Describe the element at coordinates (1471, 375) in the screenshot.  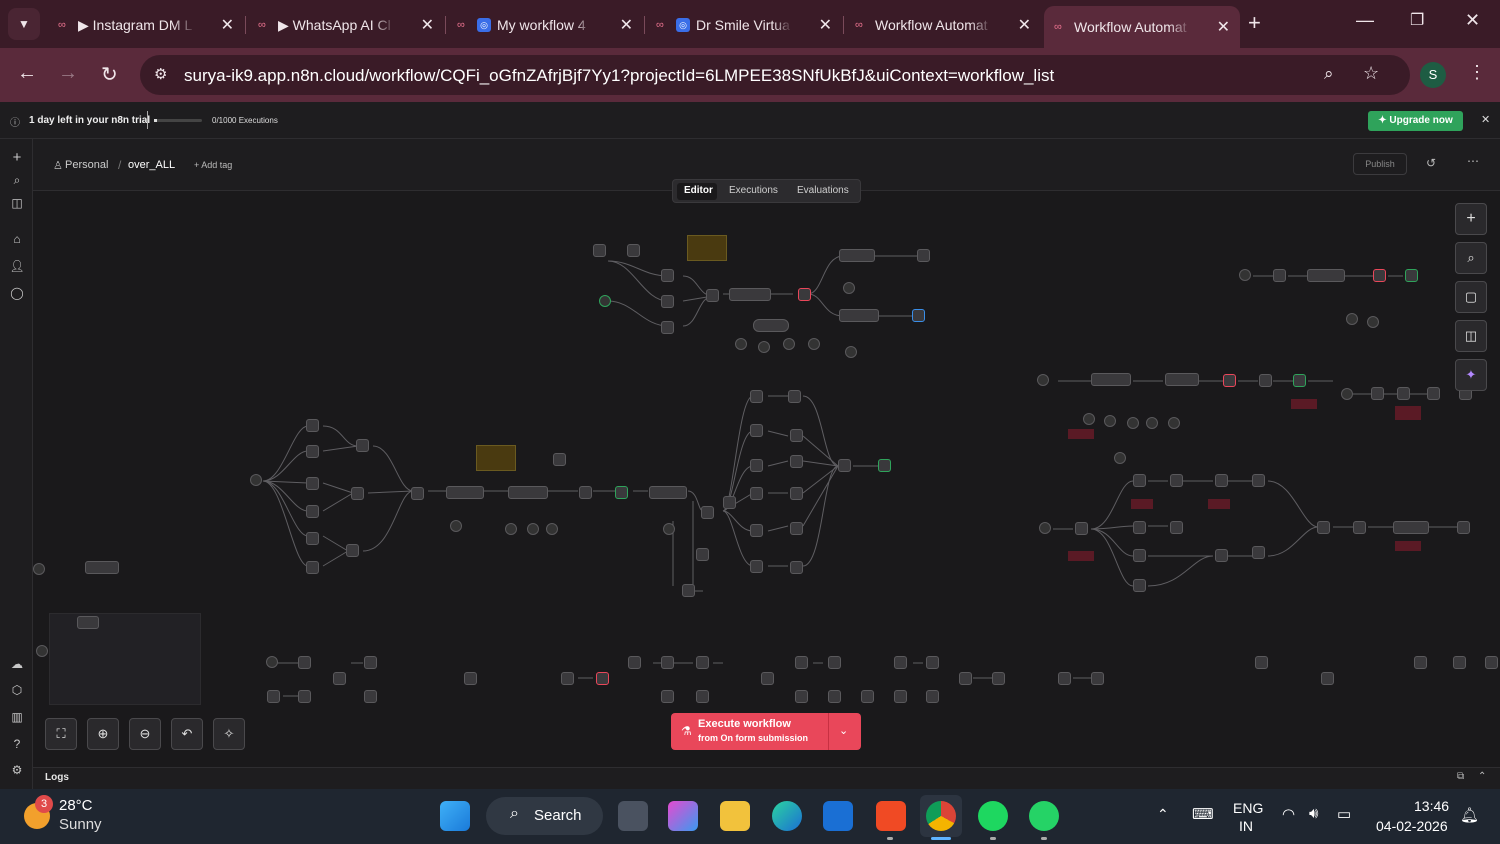
I see `ai-assistant-icon: ✦` at that location.